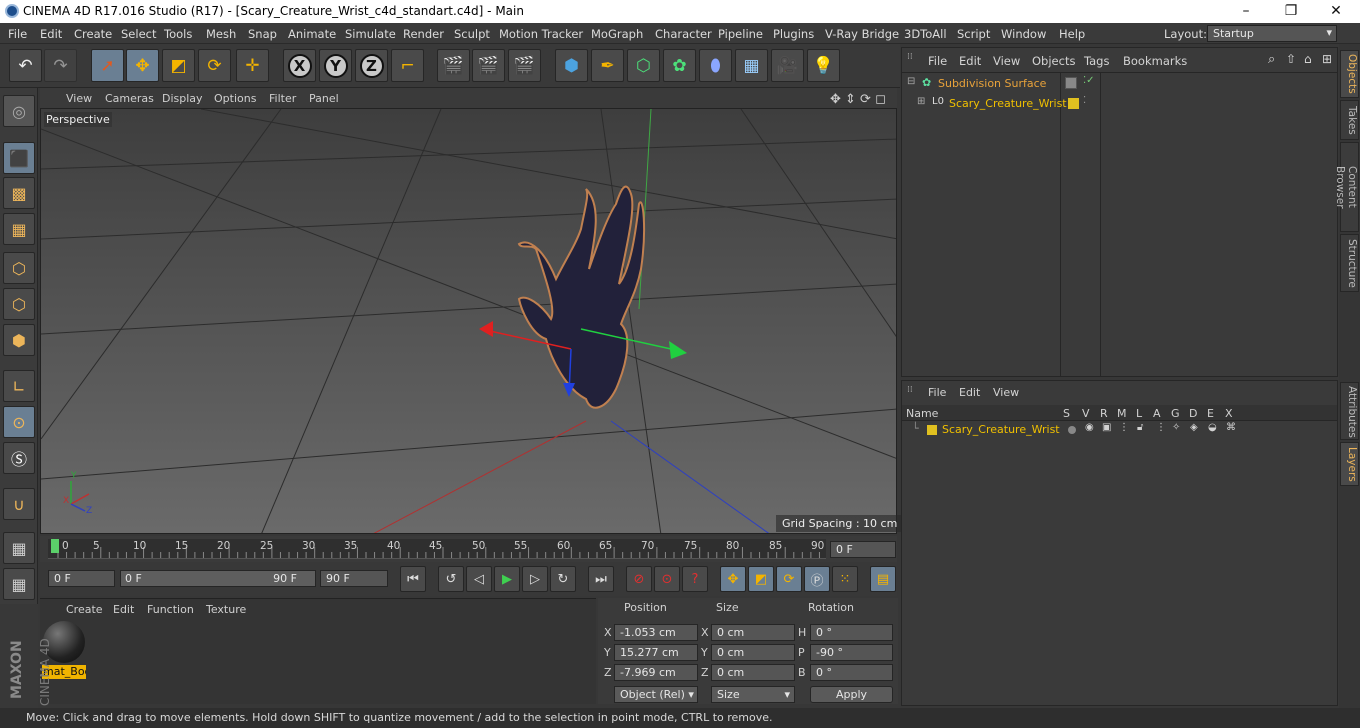  Describe the element at coordinates (1272, 33) in the screenshot. I see `layout-select: Startup ▾` at that location.